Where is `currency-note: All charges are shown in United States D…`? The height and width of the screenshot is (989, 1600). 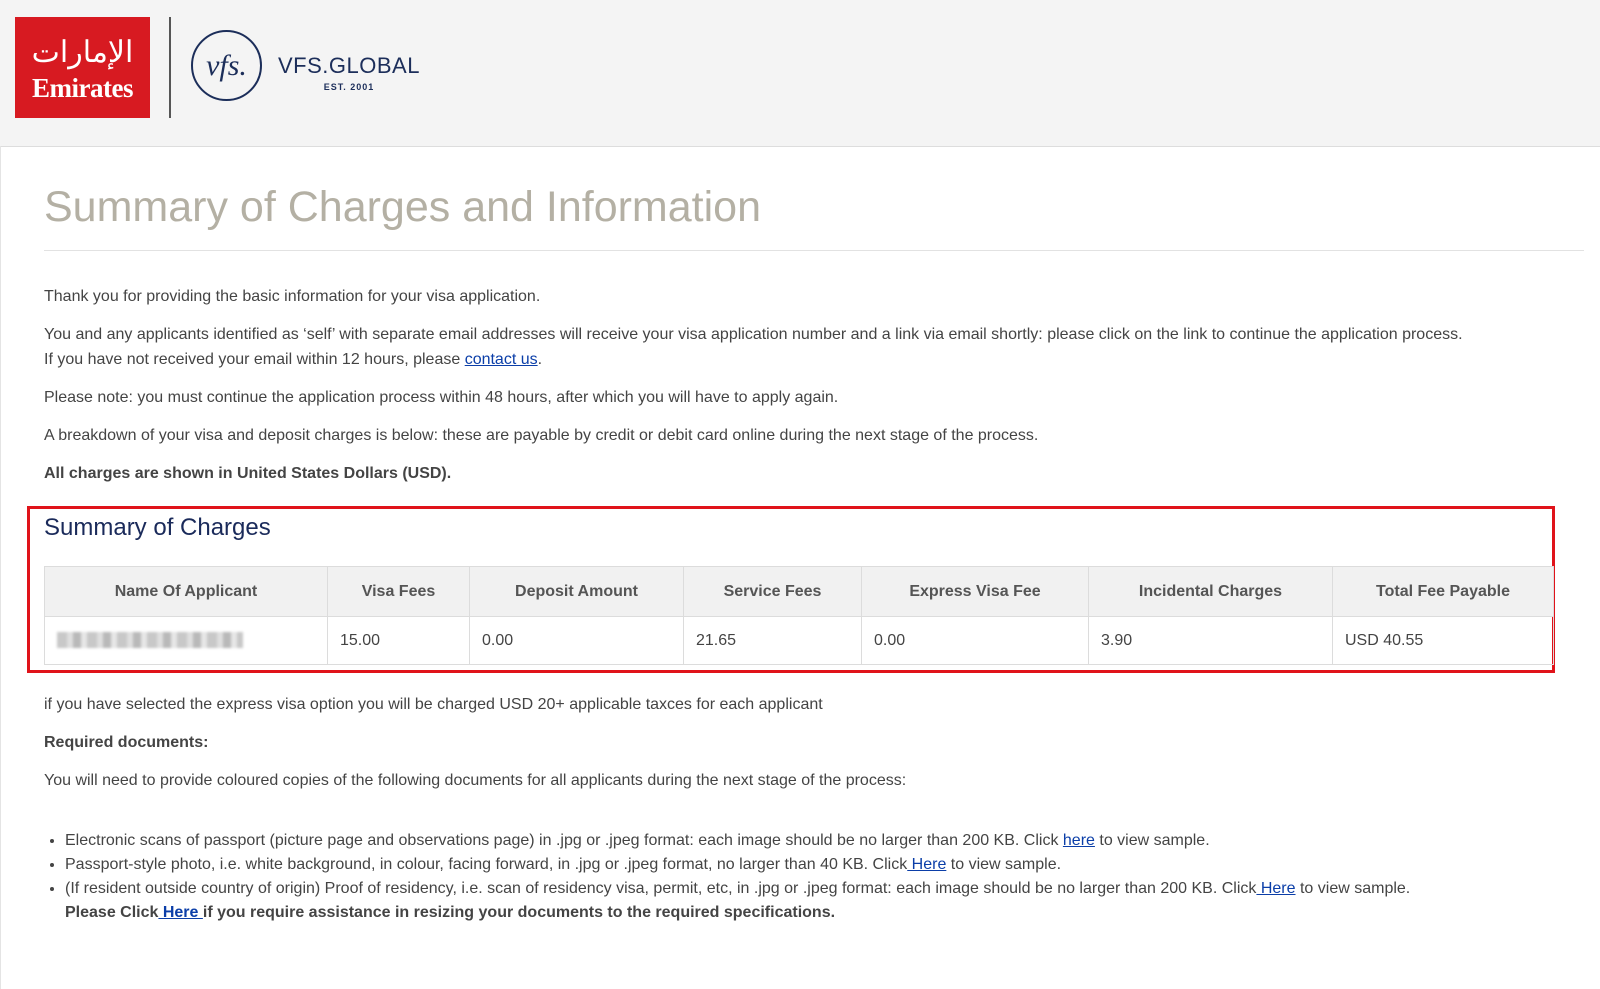 currency-note: All charges are shown in United States D… is located at coordinates (248, 473).